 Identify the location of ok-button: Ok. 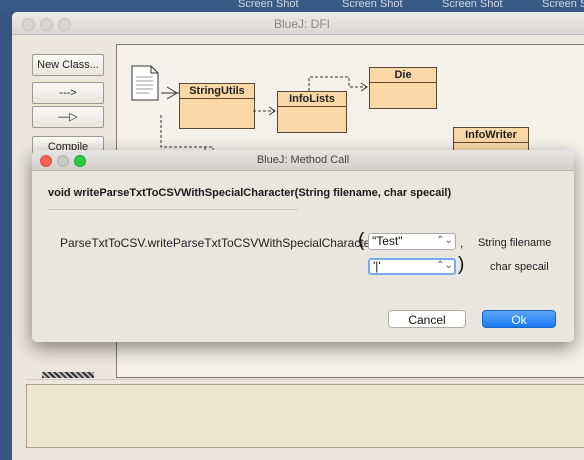
(519, 319).